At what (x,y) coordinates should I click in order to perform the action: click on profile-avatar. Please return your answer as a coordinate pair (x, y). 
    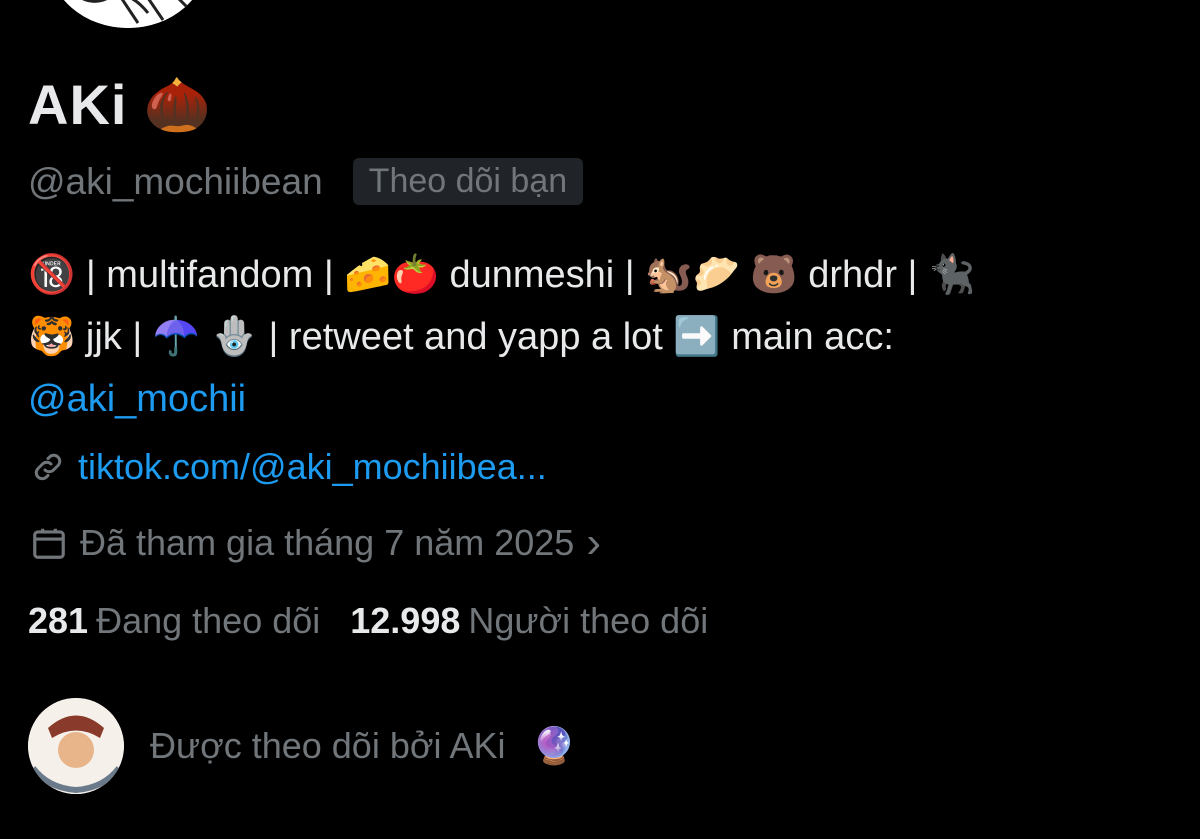
    Looking at the image, I should click on (128, 14).